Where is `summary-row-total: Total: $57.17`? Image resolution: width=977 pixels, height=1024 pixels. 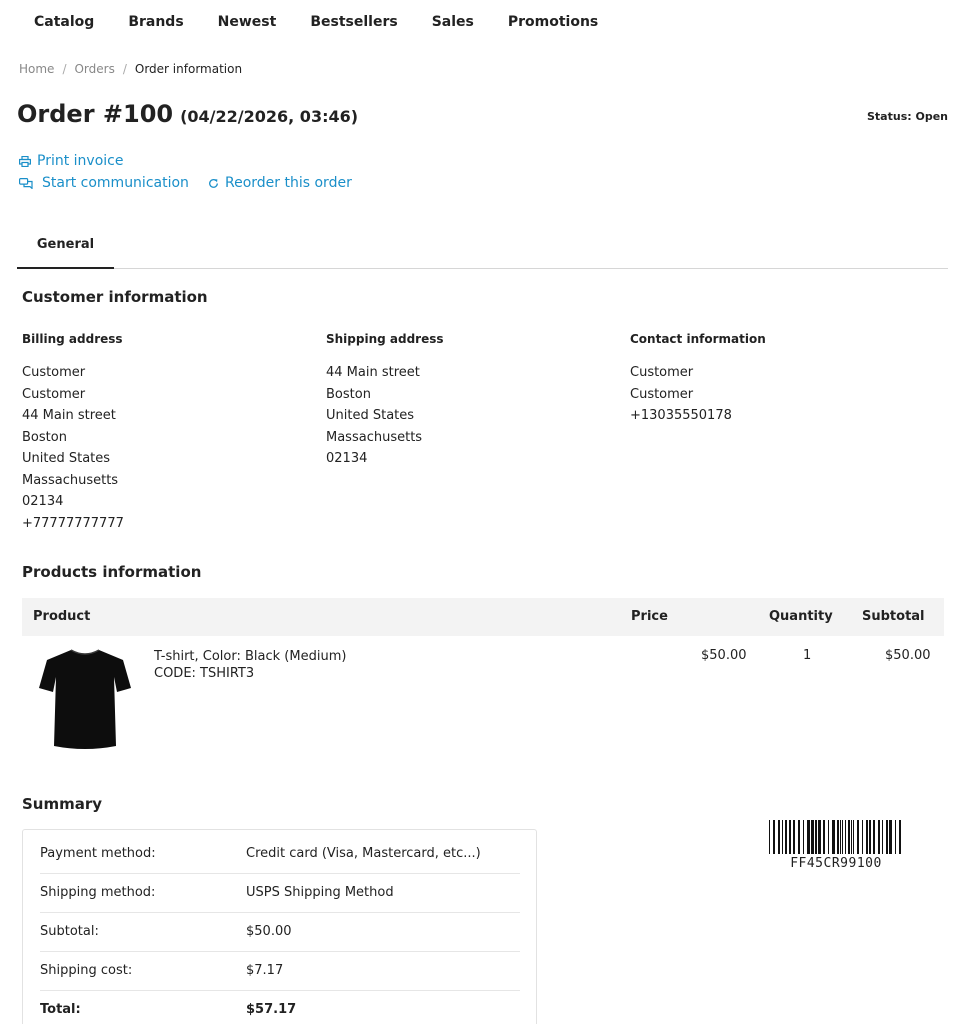 summary-row-total: Total: $57.17 is located at coordinates (280, 1007).